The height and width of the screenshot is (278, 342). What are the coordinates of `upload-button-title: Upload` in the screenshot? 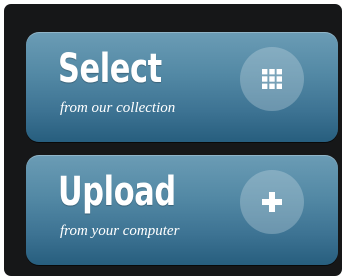 It's located at (117, 192).